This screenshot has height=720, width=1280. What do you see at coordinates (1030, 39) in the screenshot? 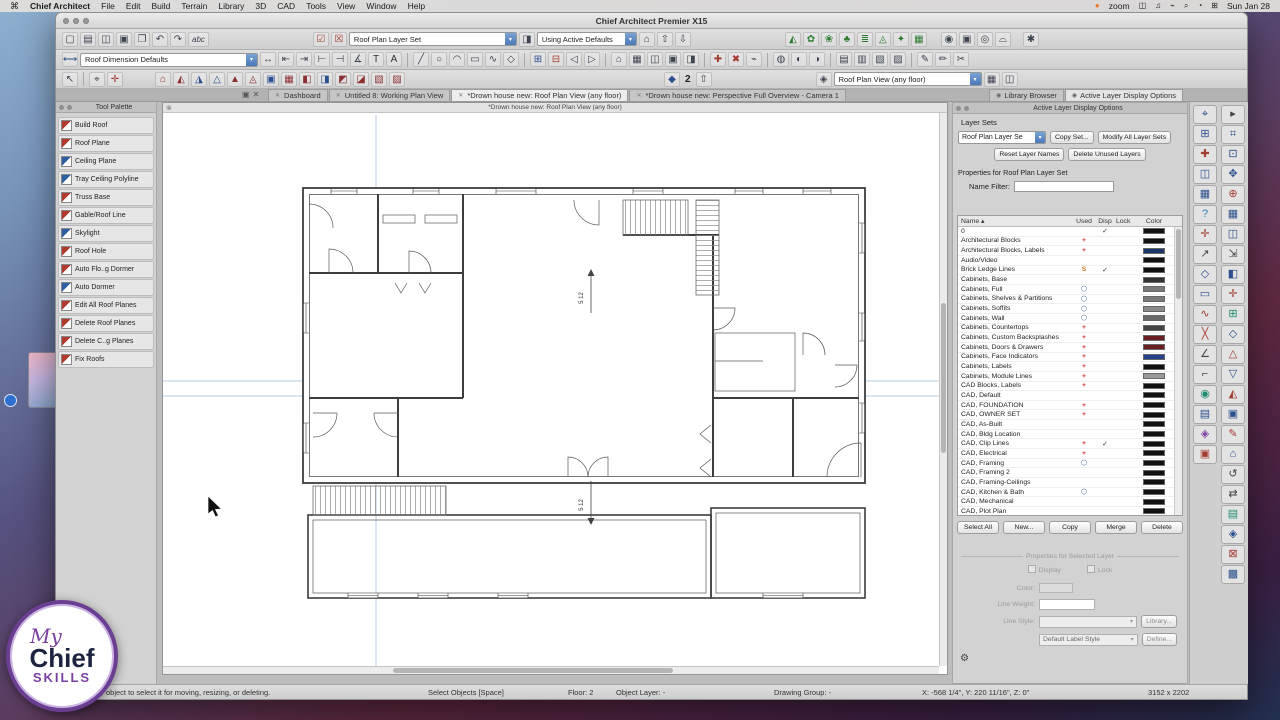
I see `settings-icon: ✱` at bounding box center [1030, 39].